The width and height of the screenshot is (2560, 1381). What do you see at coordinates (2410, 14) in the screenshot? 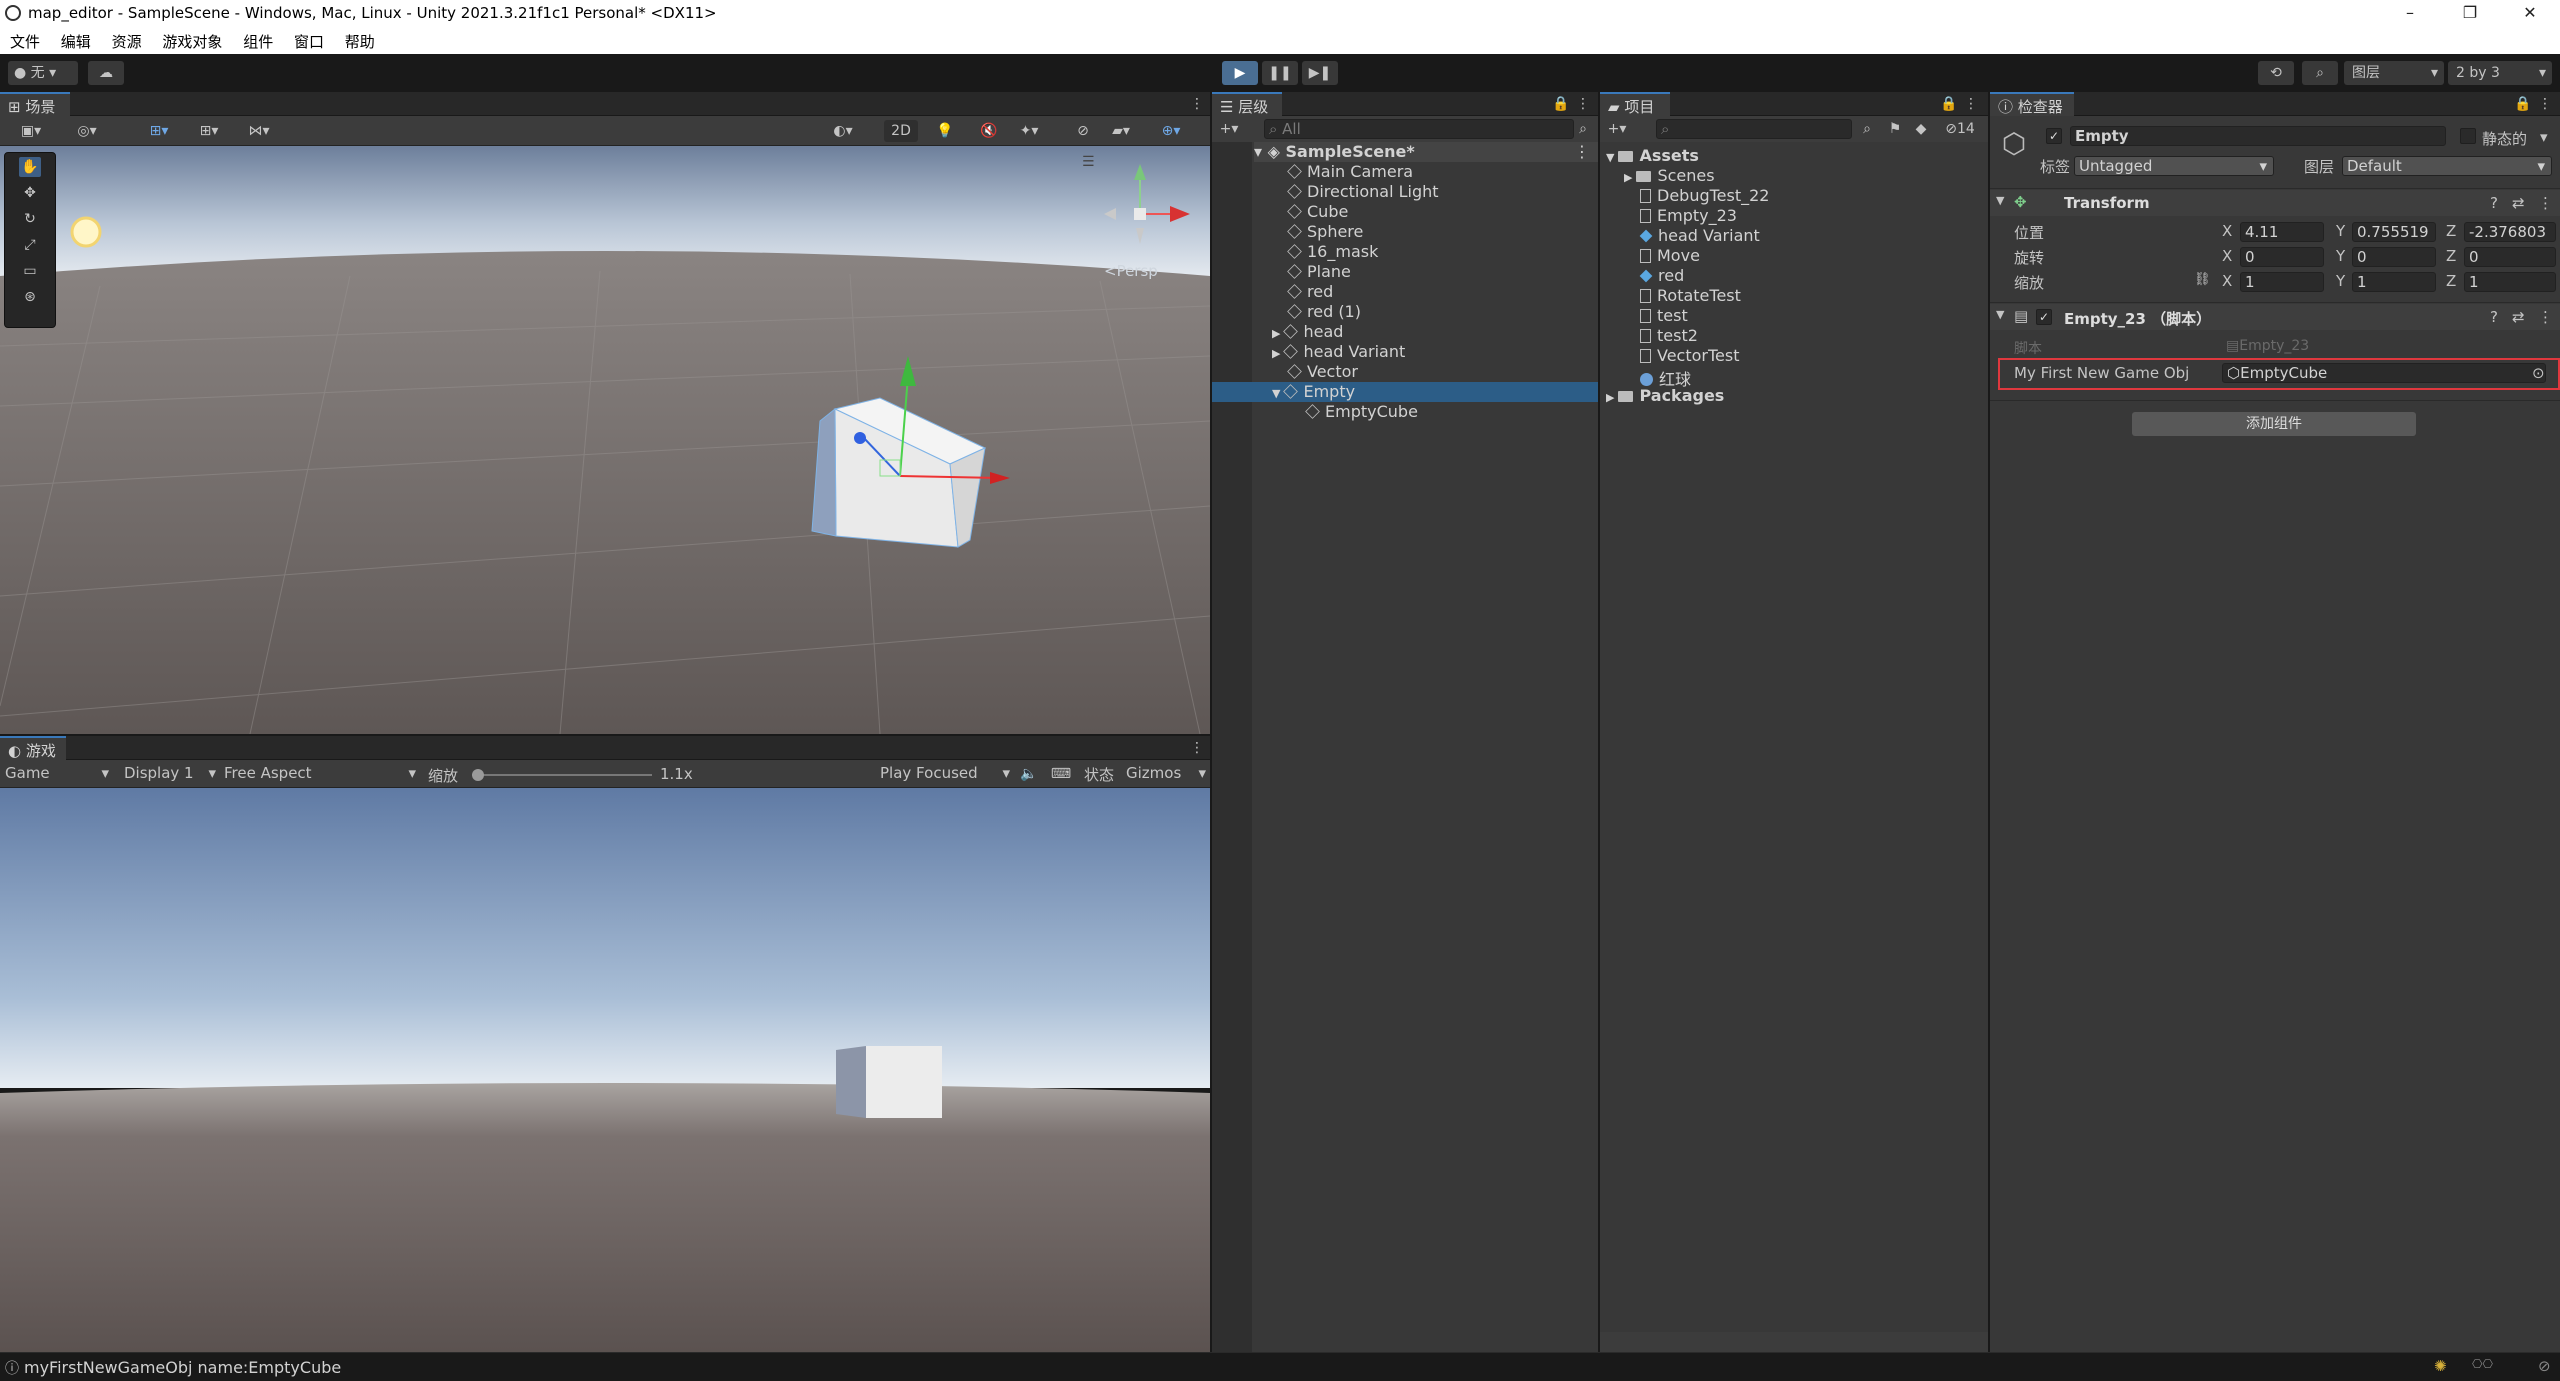
I see `minimize-button: –` at bounding box center [2410, 14].